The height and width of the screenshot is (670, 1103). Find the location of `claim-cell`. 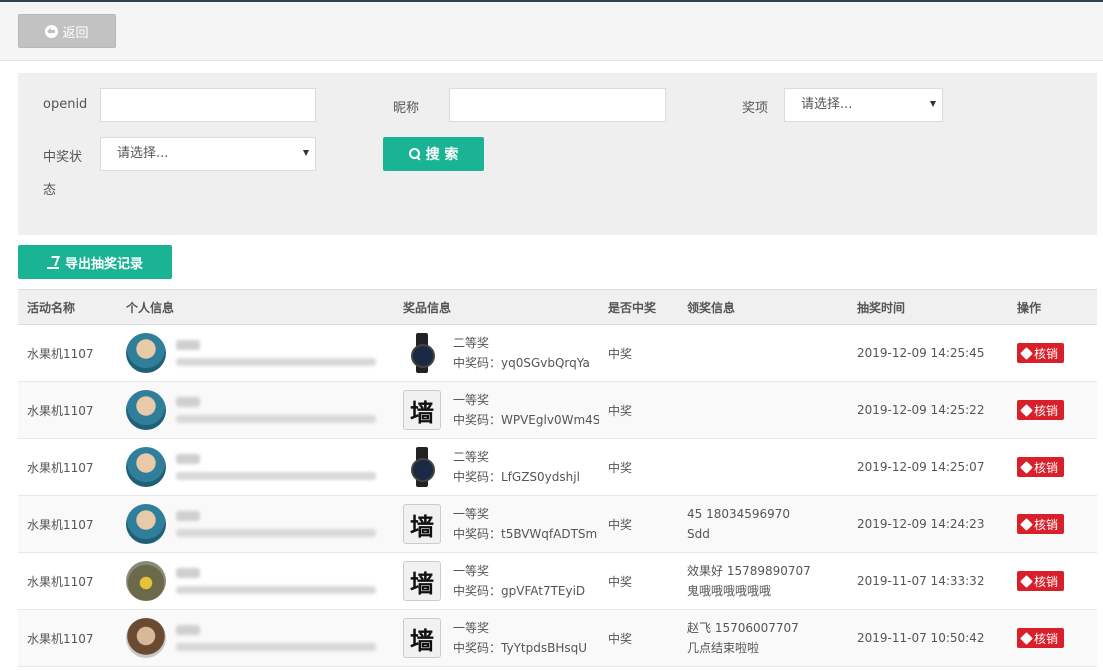

claim-cell is located at coordinates (763, 410).